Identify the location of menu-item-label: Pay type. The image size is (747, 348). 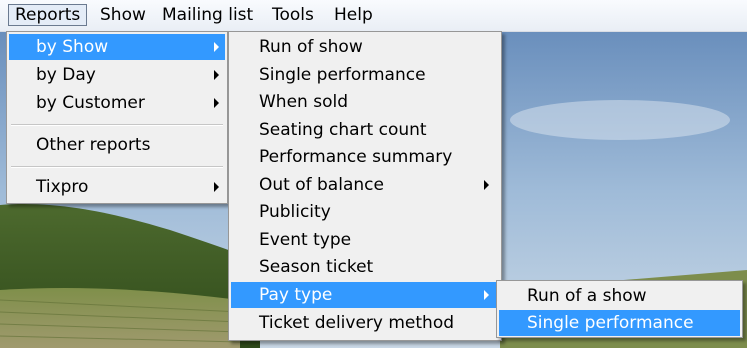
(296, 295).